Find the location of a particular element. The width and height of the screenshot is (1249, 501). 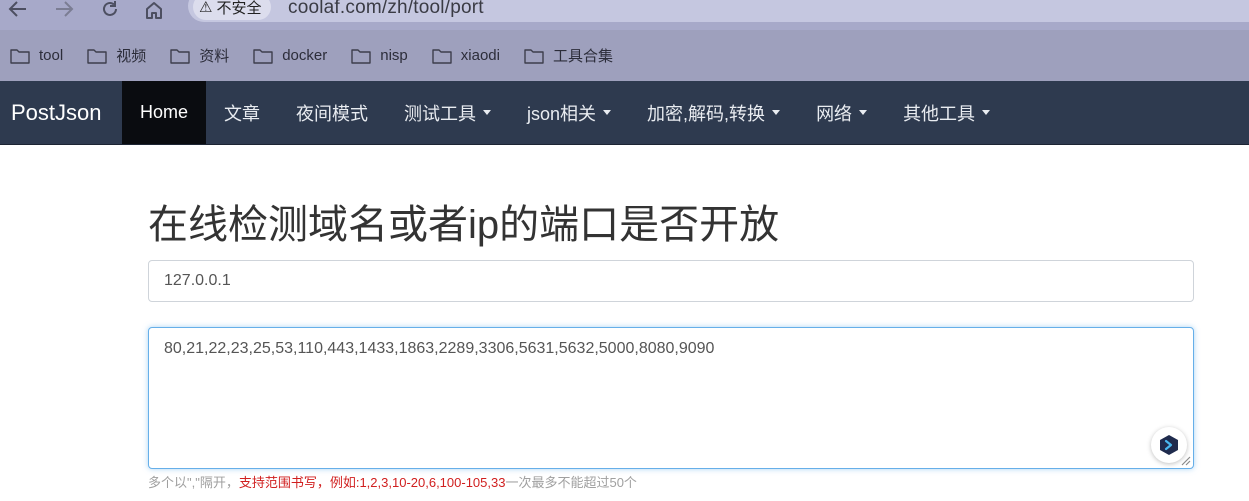

nav-json: json相关 is located at coordinates (569, 112).